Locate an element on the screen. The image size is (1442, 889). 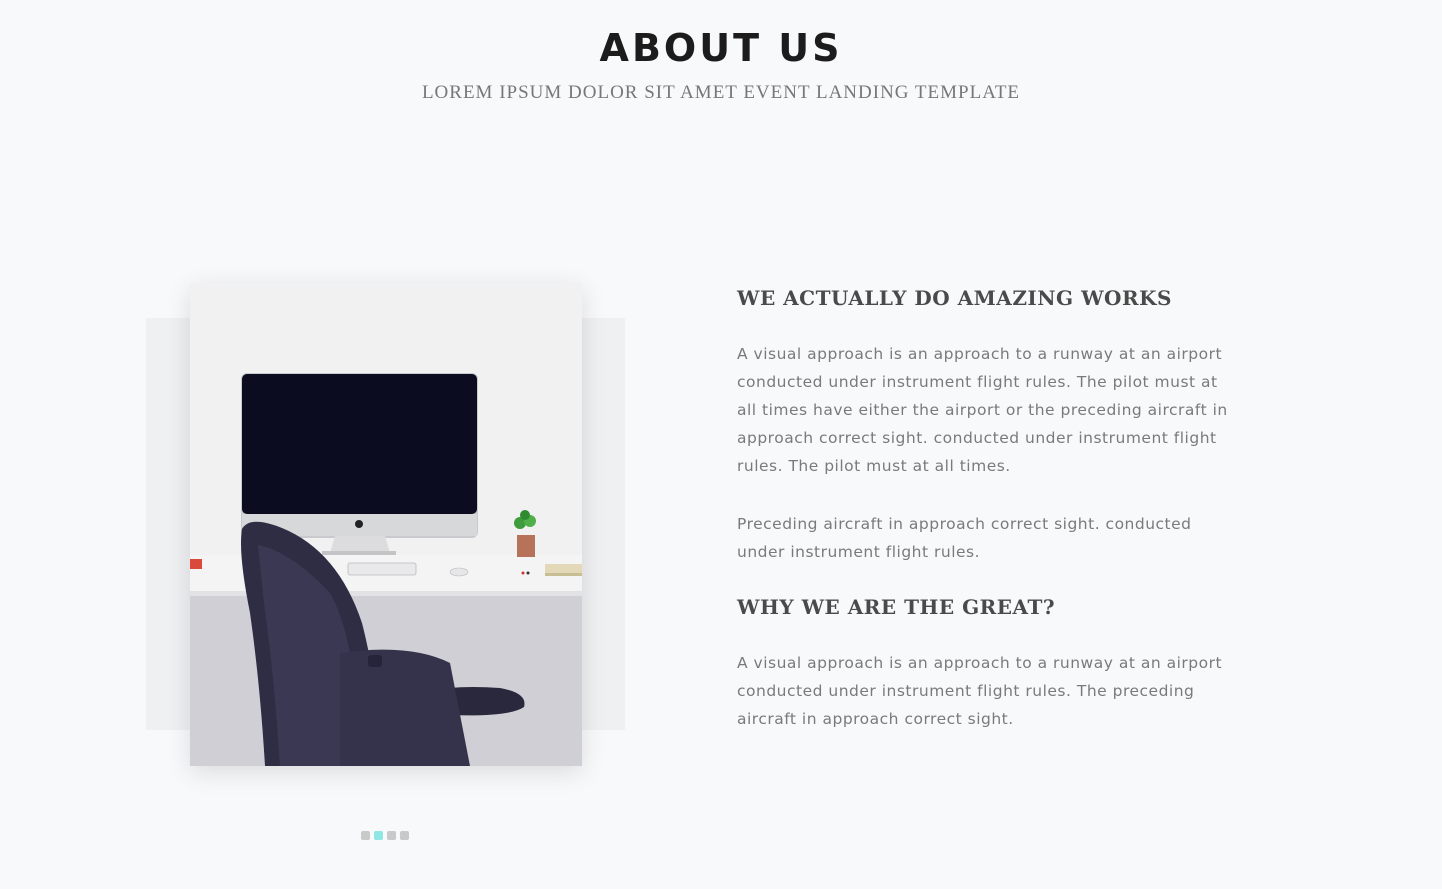
desk-photo is located at coordinates (386, 524).